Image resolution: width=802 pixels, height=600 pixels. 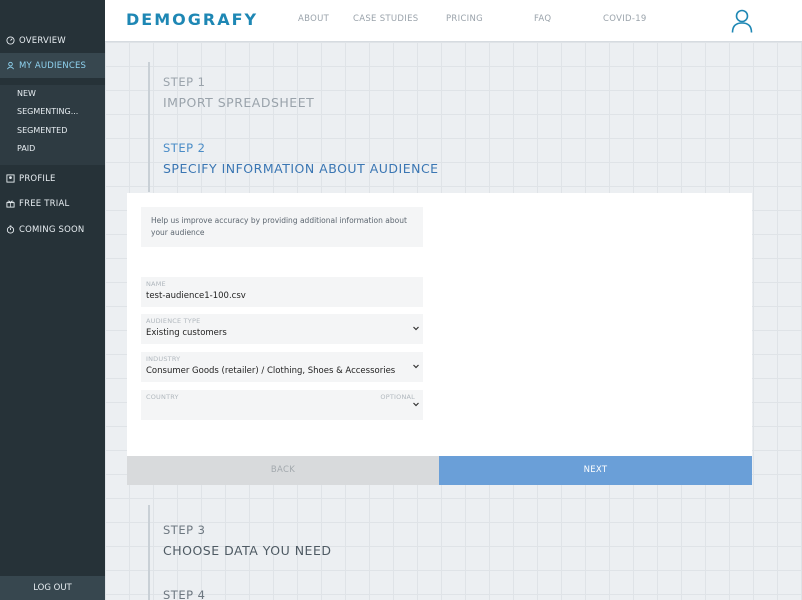 I want to click on timer-icon, so click(x=10, y=229).